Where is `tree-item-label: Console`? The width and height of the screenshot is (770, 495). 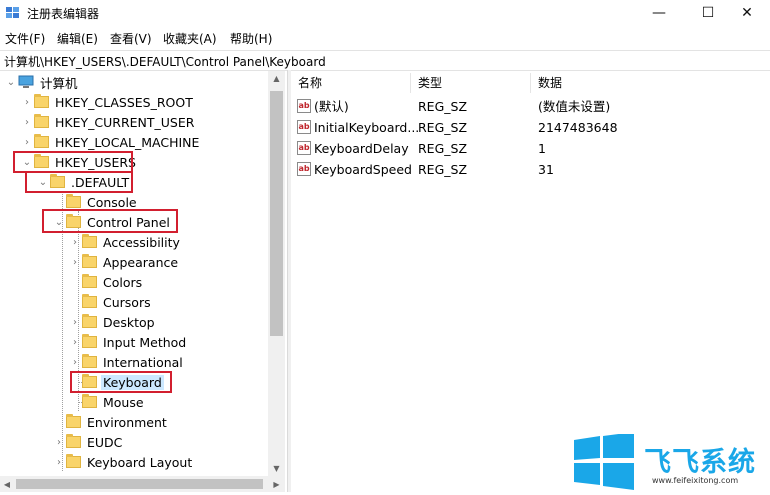
tree-item-label: Console is located at coordinates (112, 202).